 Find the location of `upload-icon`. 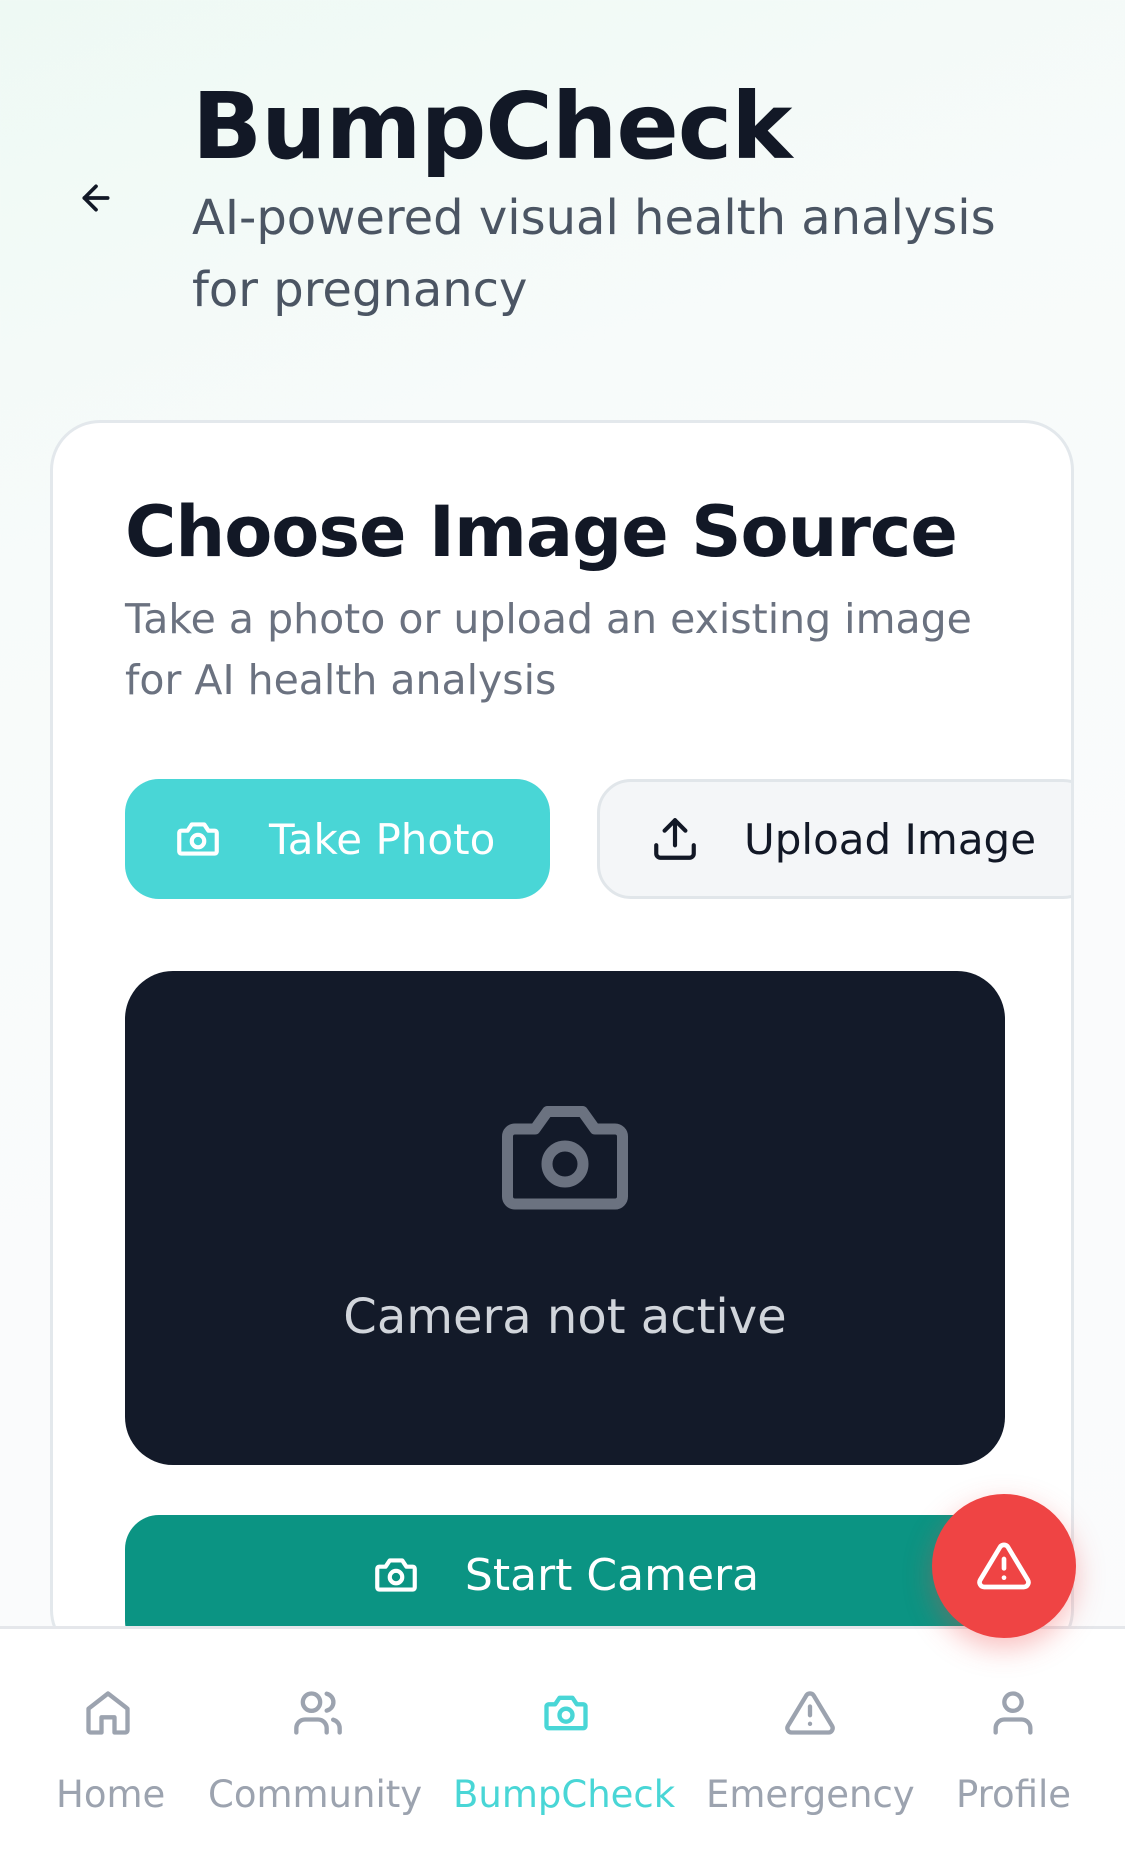

upload-icon is located at coordinates (675, 839).